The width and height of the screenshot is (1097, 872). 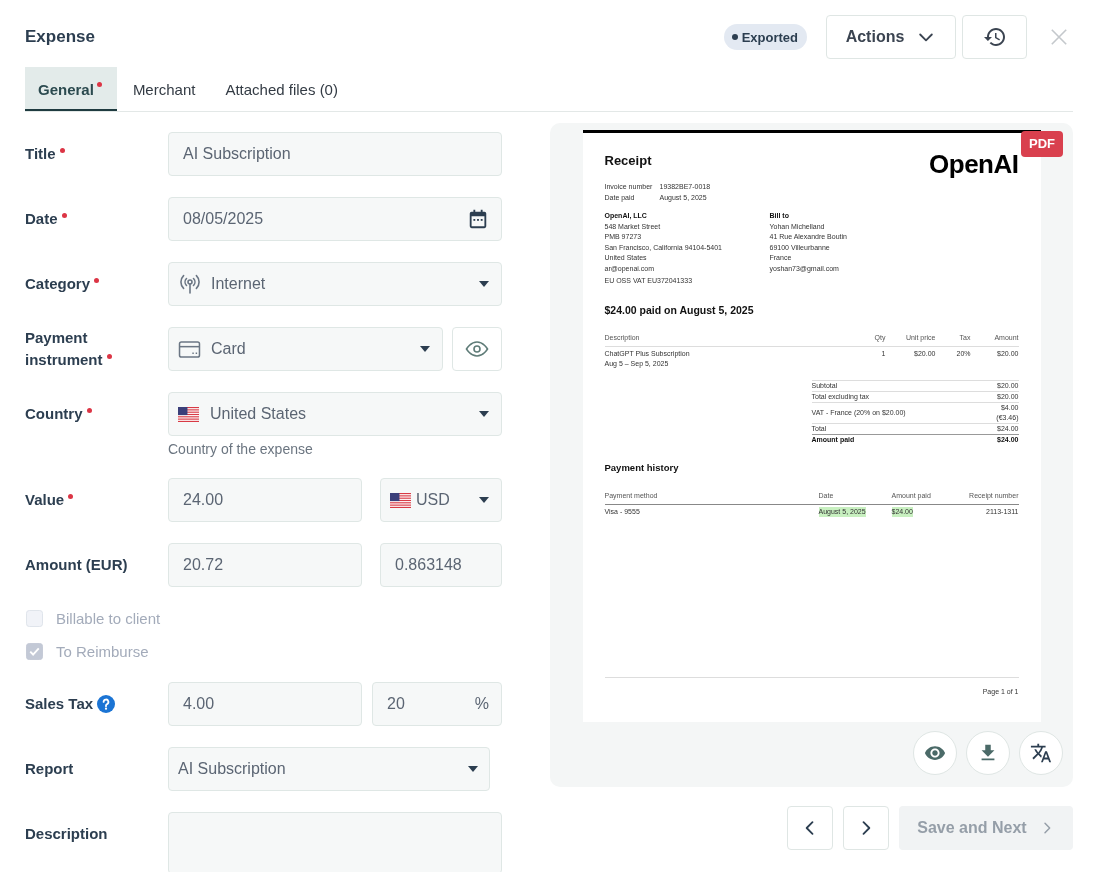 I want to click on page-title: Expense, so click(x=60, y=37).